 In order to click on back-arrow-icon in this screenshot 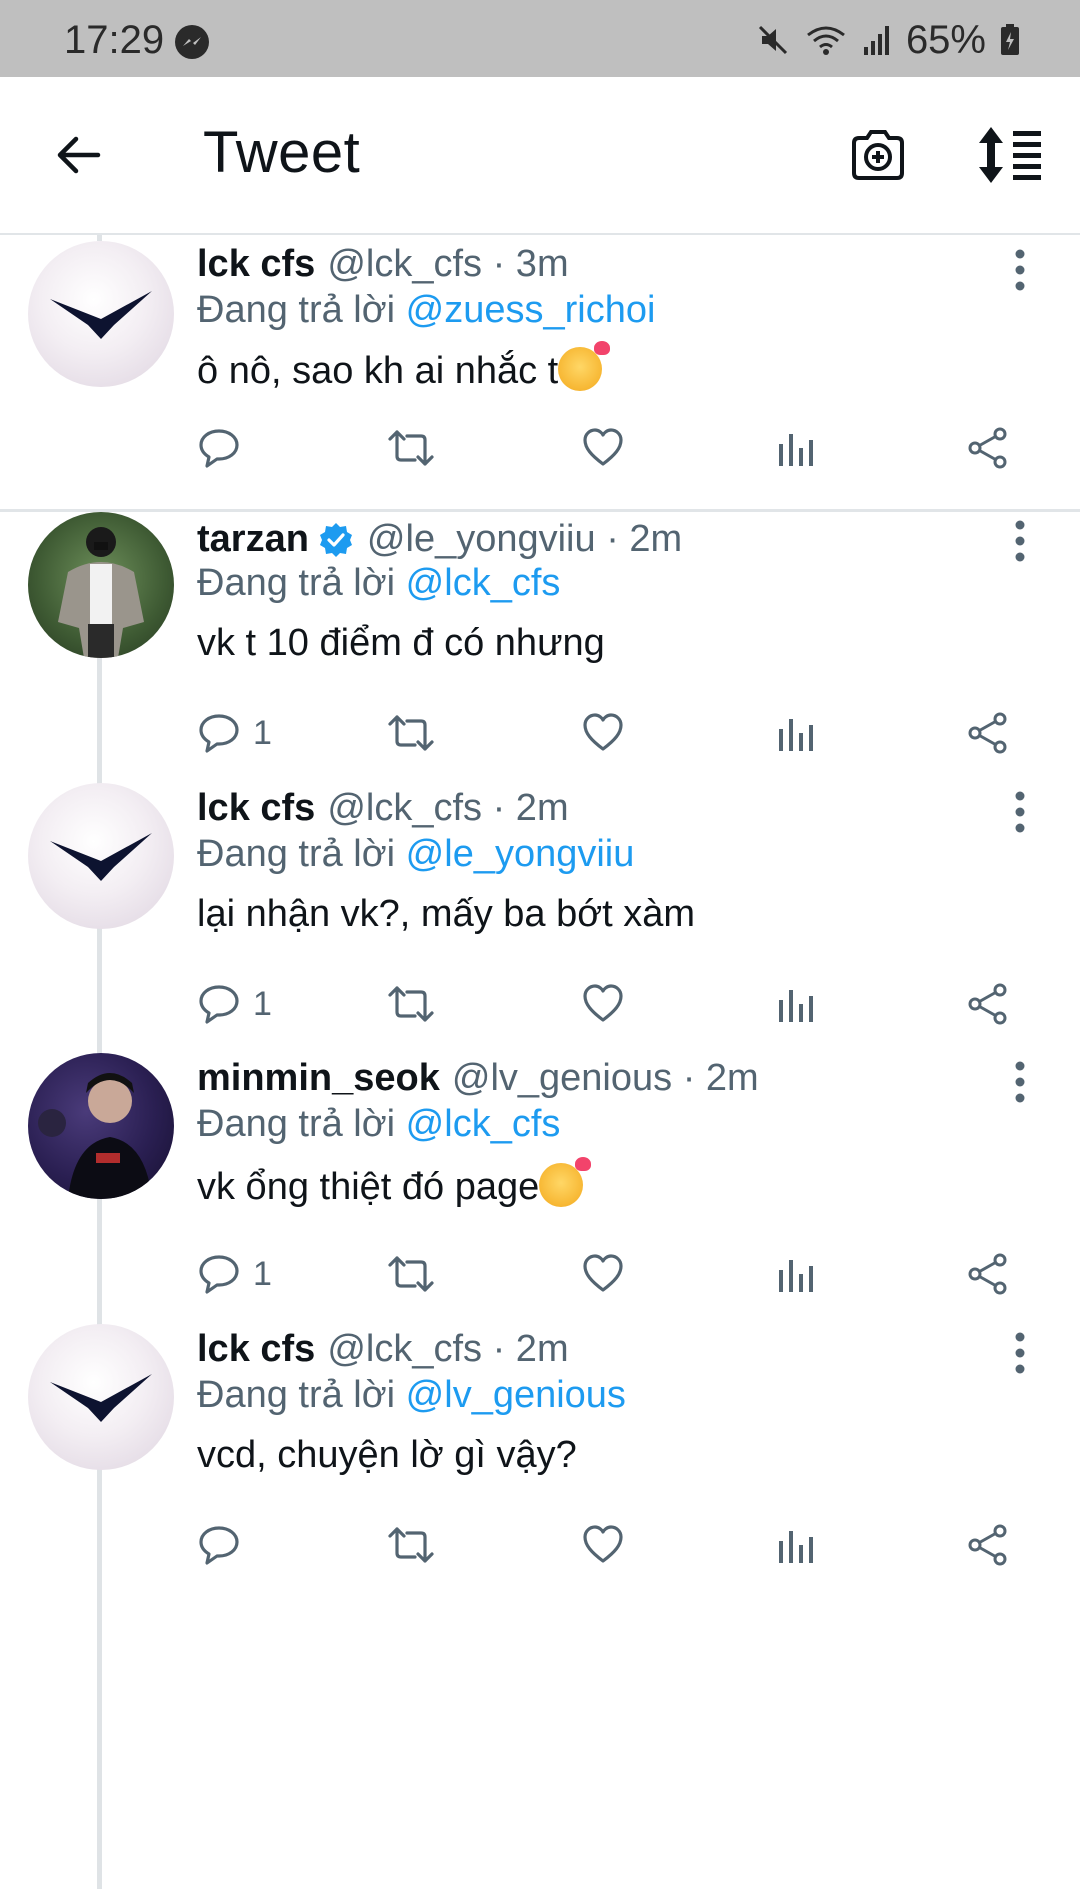, I will do `click(78, 155)`.